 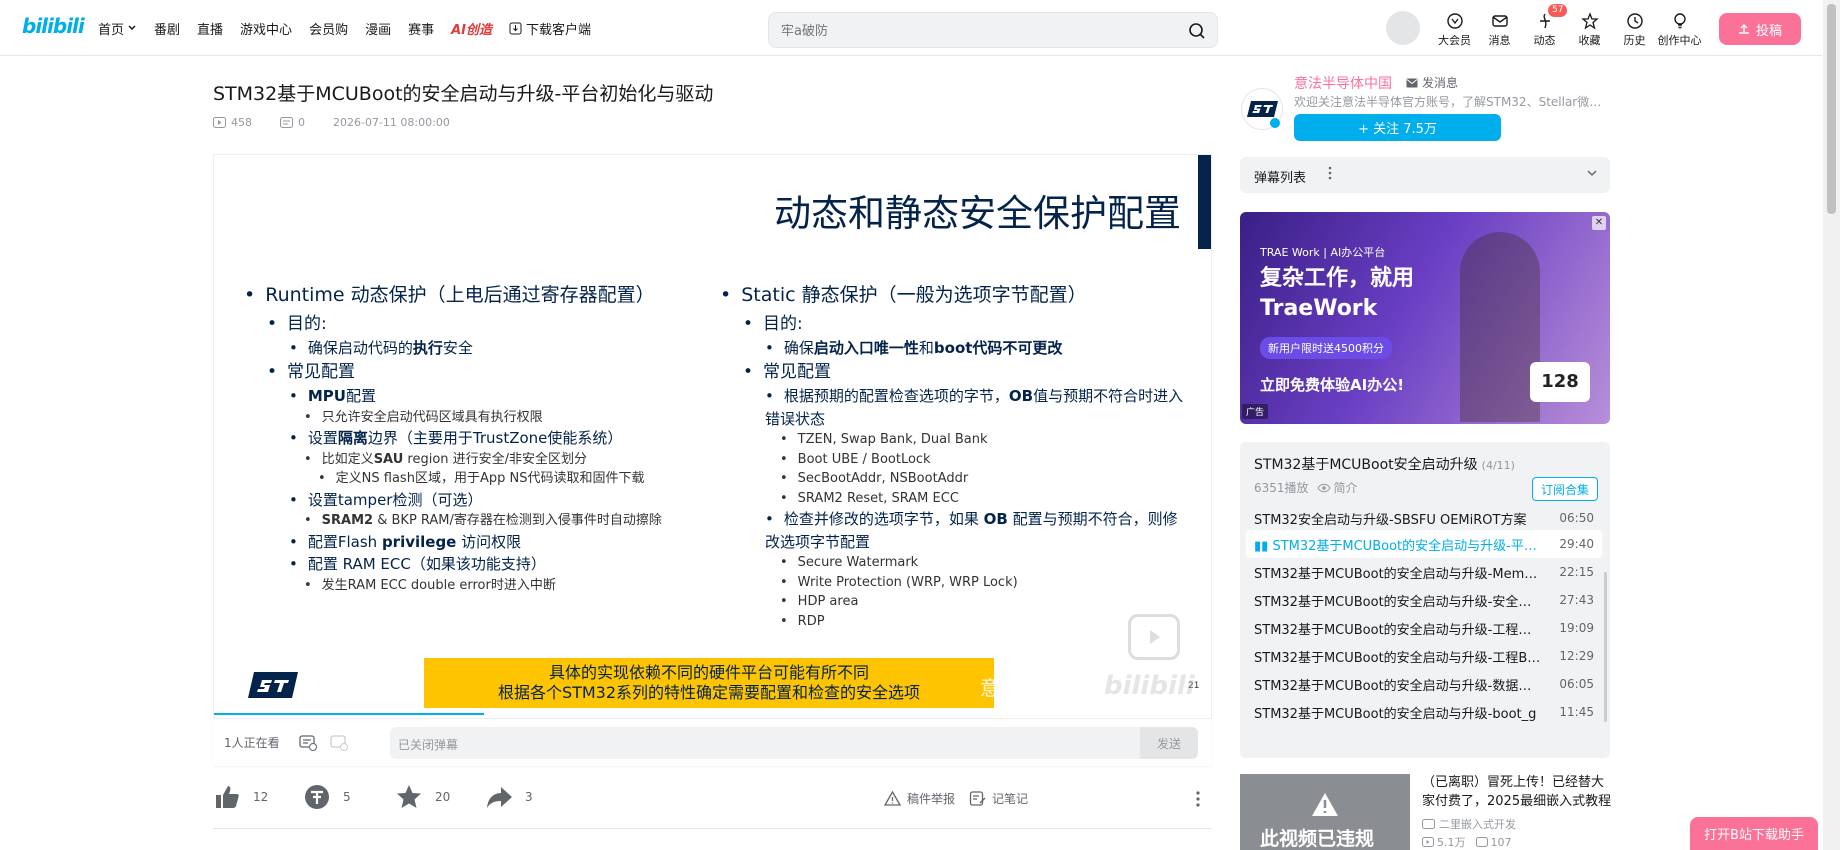 I want to click on coin-button: 5, so click(x=327, y=797).